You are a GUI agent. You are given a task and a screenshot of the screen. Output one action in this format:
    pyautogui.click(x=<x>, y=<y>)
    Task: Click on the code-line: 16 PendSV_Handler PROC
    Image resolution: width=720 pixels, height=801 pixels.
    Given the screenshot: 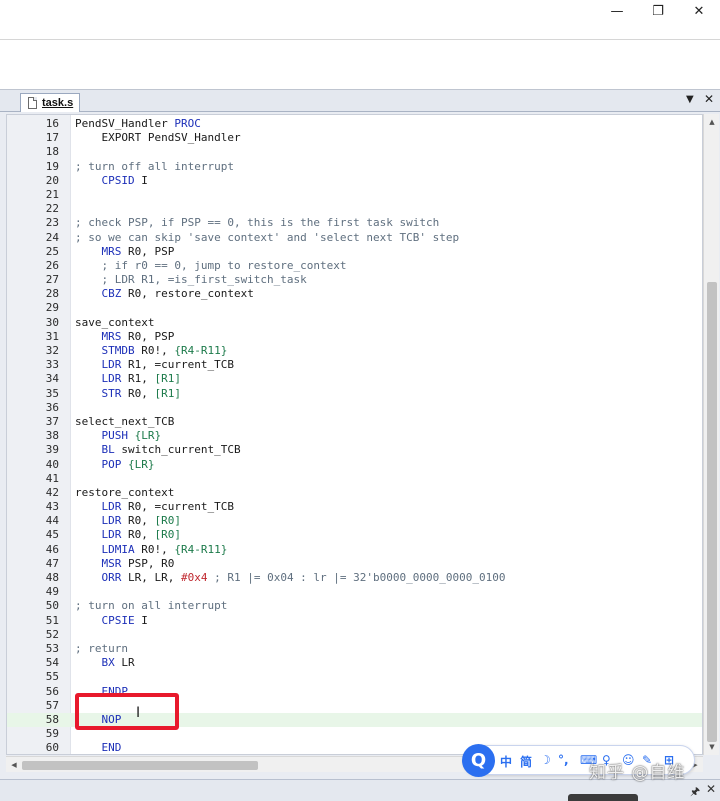 What is the action you would take?
    pyautogui.click(x=354, y=124)
    